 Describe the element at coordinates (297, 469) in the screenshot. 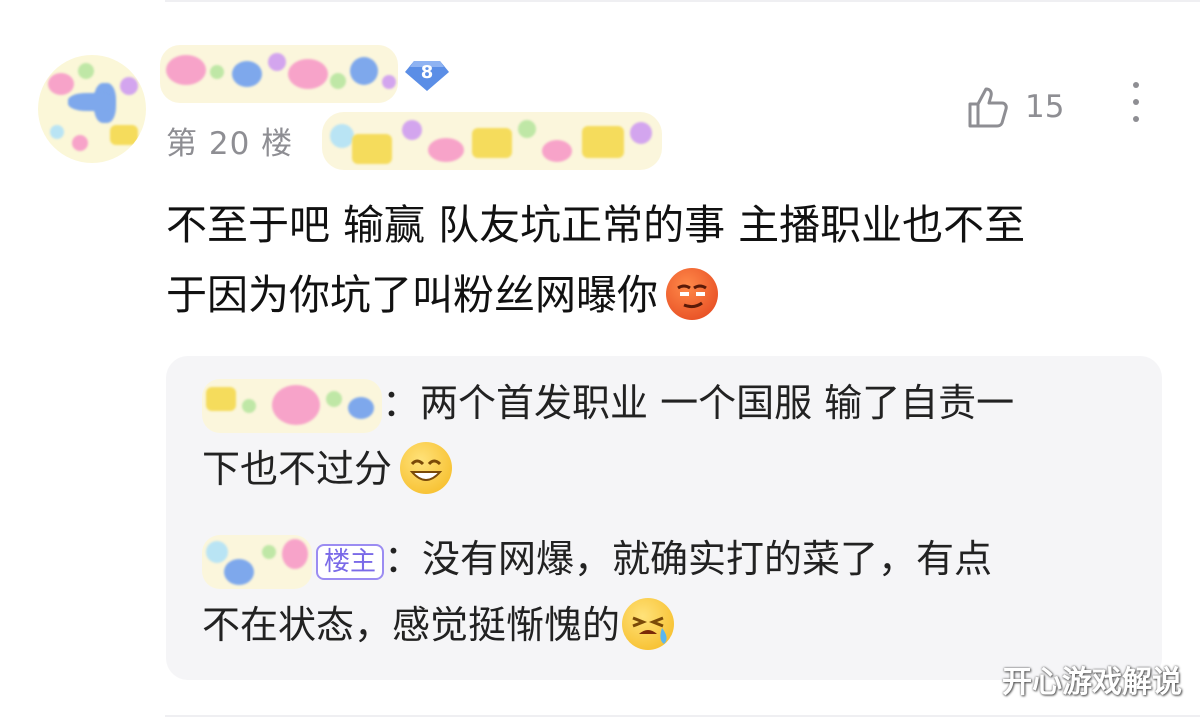

I see `reply-1-line-2: 下也不过分` at that location.